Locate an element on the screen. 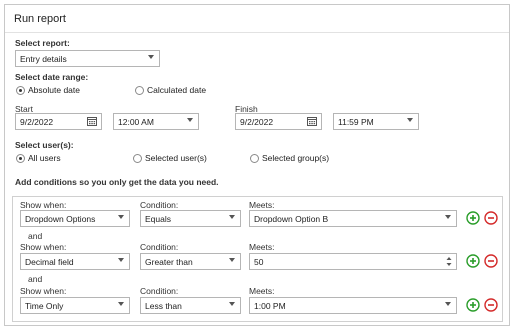 Image resolution: width=513 pixels, height=329 pixels. radio-all-users-label: All users is located at coordinates (44, 158).